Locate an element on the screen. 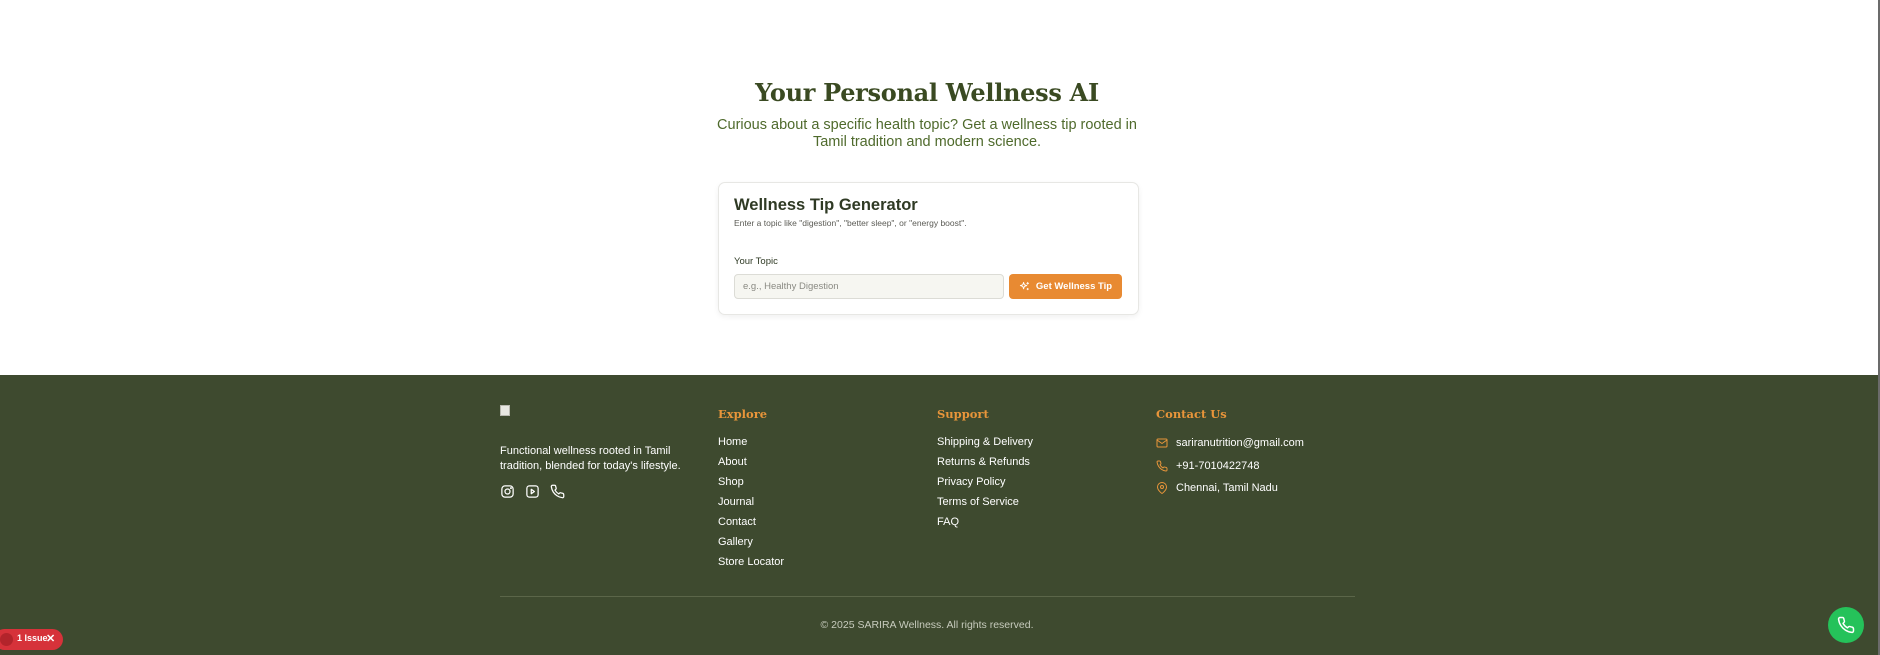 This screenshot has width=1880, height=655. footer-link-journal: Journal is located at coordinates (751, 502).